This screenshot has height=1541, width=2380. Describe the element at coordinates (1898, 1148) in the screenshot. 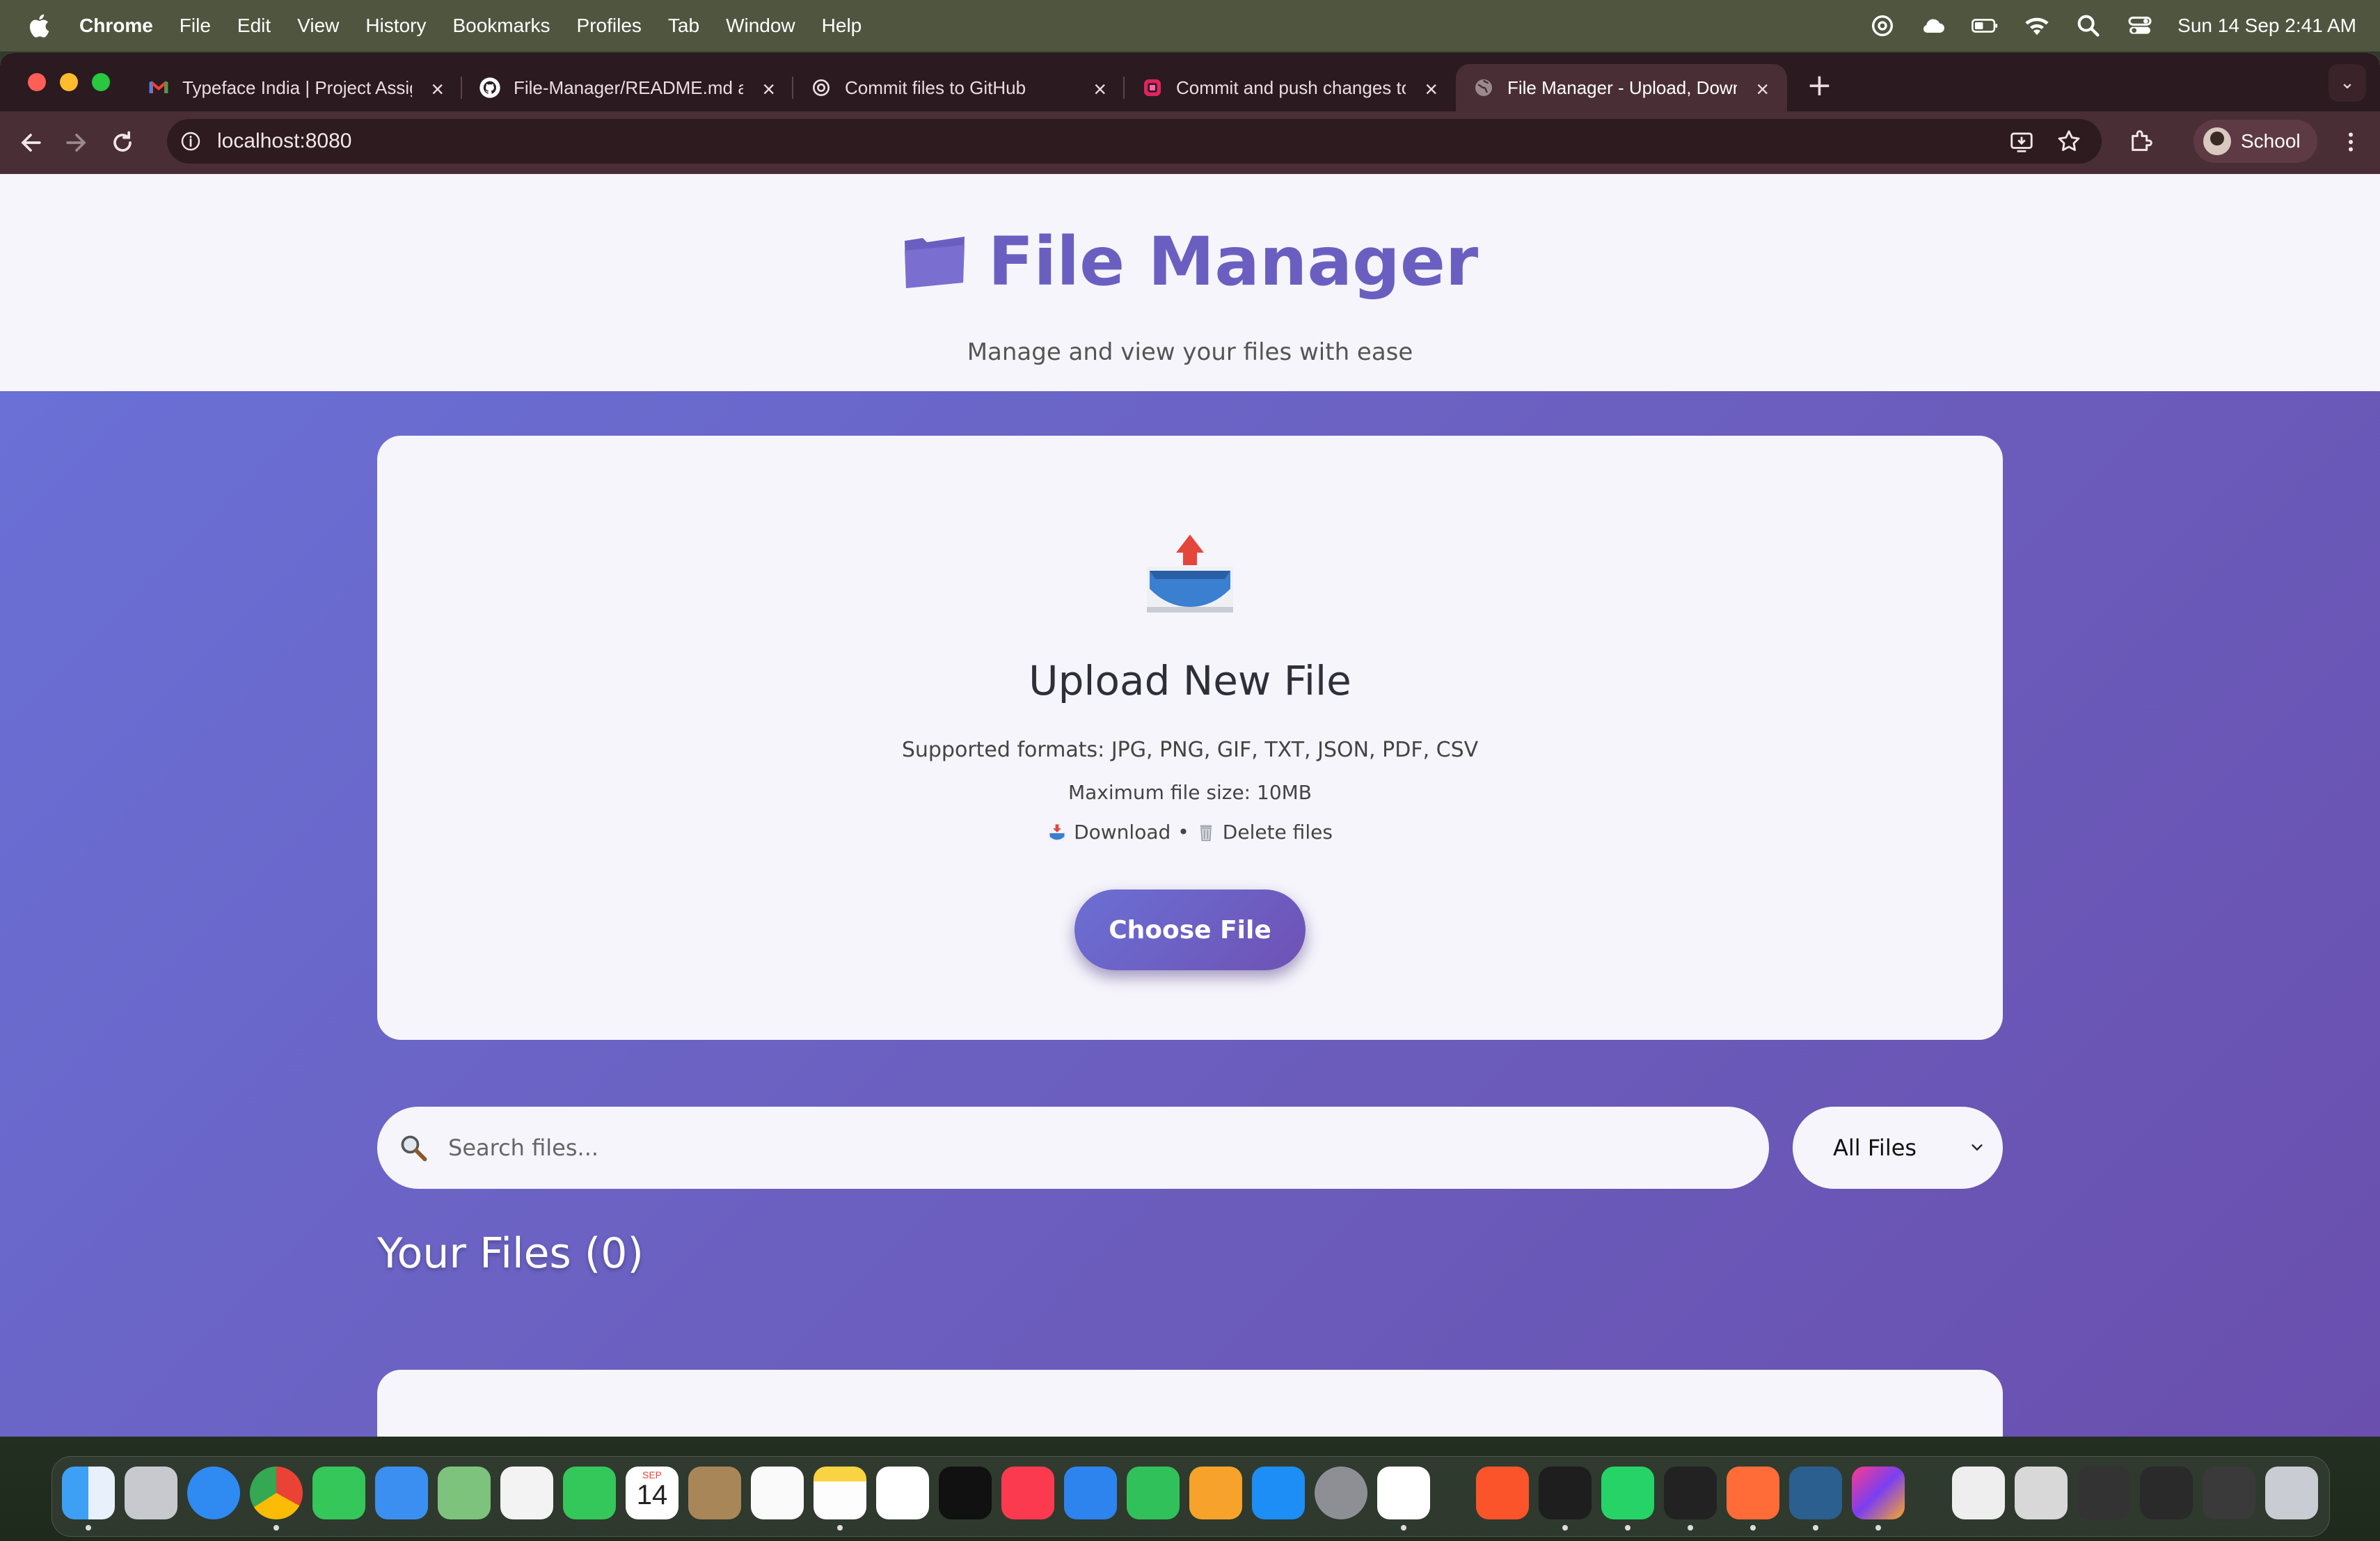

I see `file-type-filter-select: All Files` at that location.